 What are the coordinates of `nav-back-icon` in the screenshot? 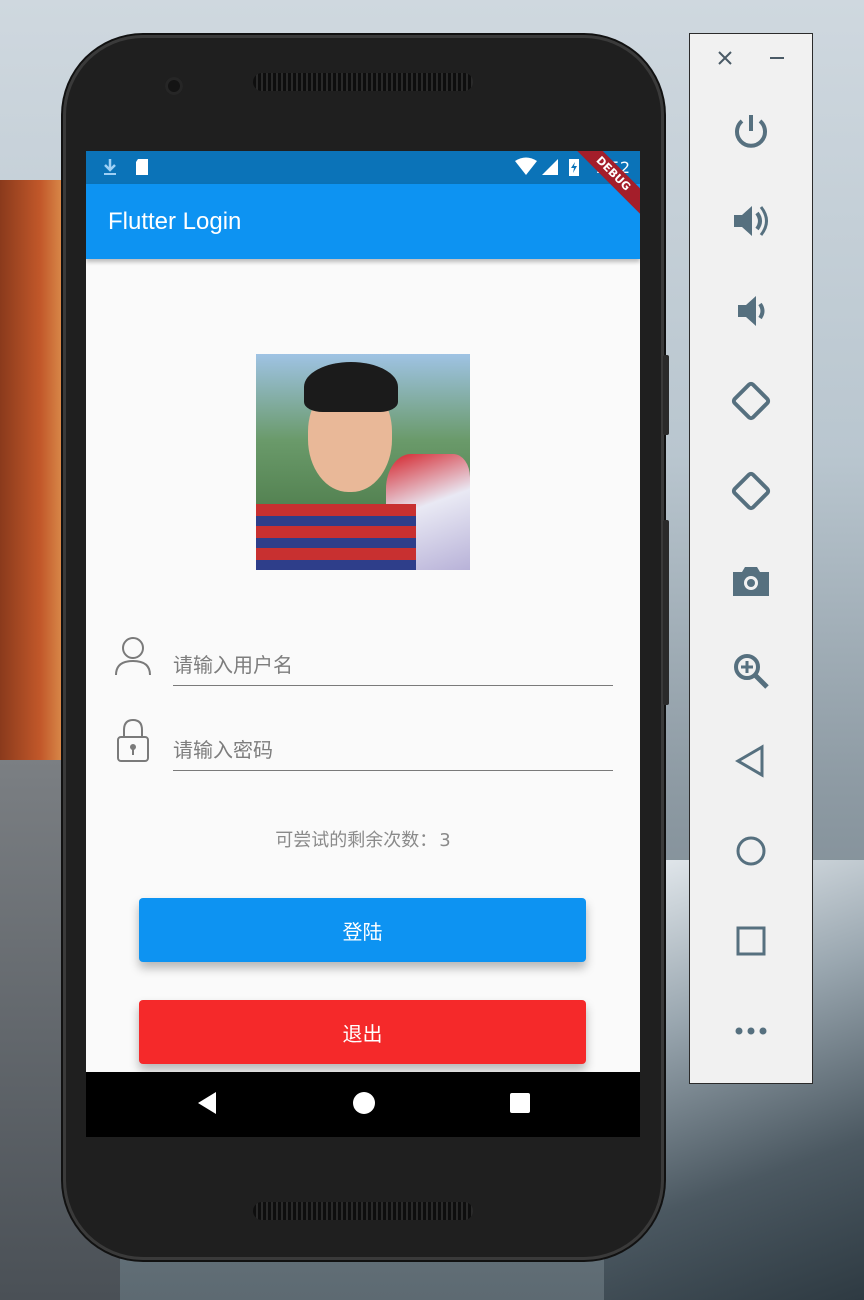 It's located at (207, 1105).